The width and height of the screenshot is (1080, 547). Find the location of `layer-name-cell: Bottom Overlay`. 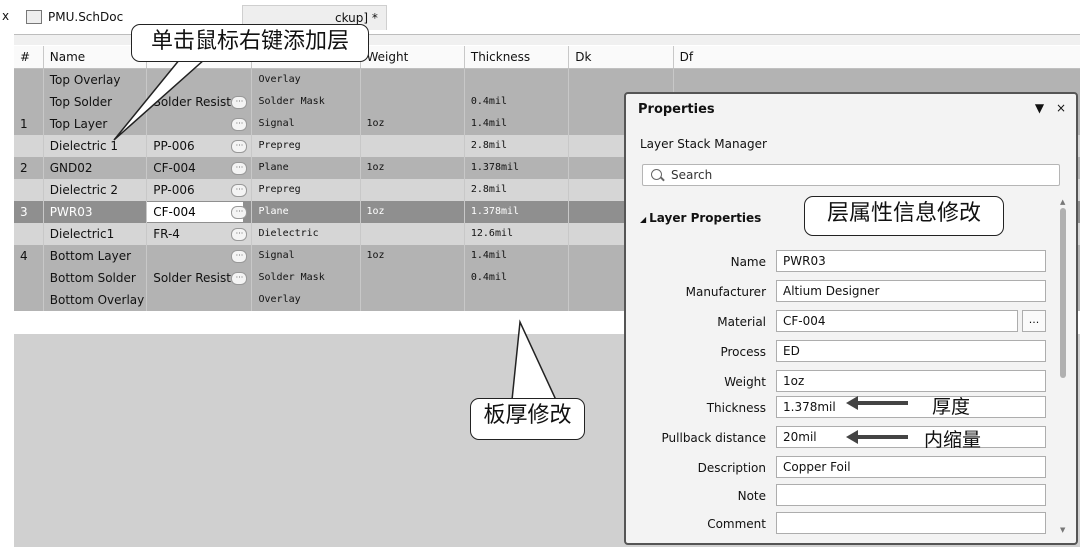

layer-name-cell: Bottom Overlay is located at coordinates (96, 300).